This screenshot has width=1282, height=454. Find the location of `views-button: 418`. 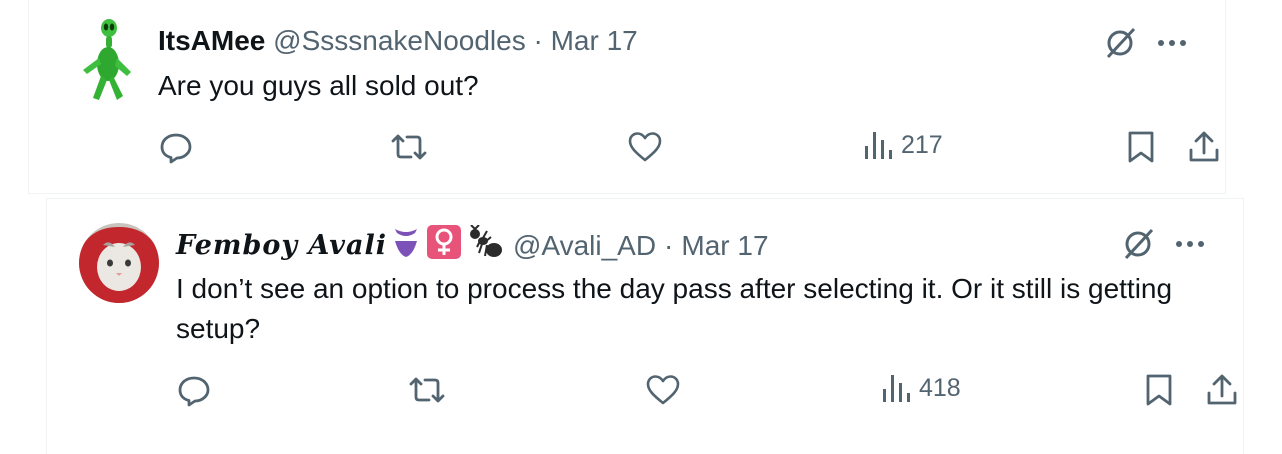

views-button: 418 is located at coordinates (921, 388).